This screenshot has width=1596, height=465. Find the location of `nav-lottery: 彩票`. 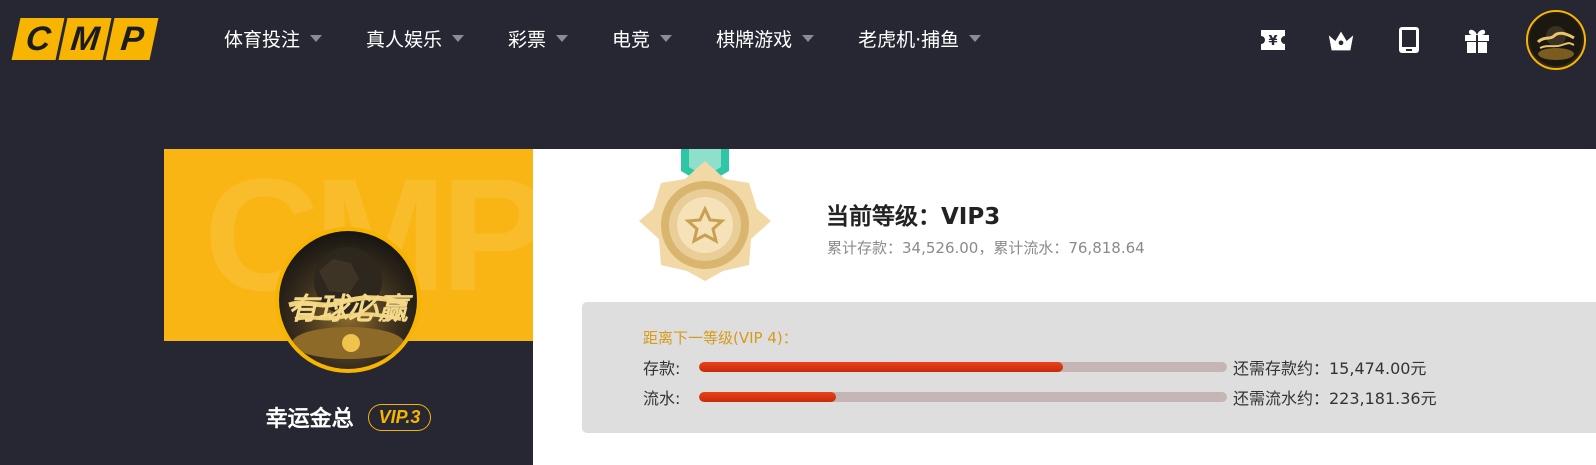

nav-lottery: 彩票 is located at coordinates (538, 38).